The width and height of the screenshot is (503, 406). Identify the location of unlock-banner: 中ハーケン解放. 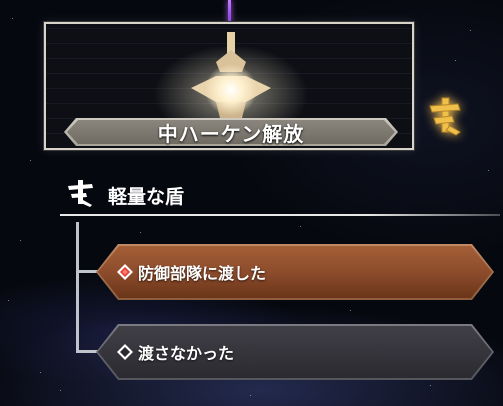
(231, 132).